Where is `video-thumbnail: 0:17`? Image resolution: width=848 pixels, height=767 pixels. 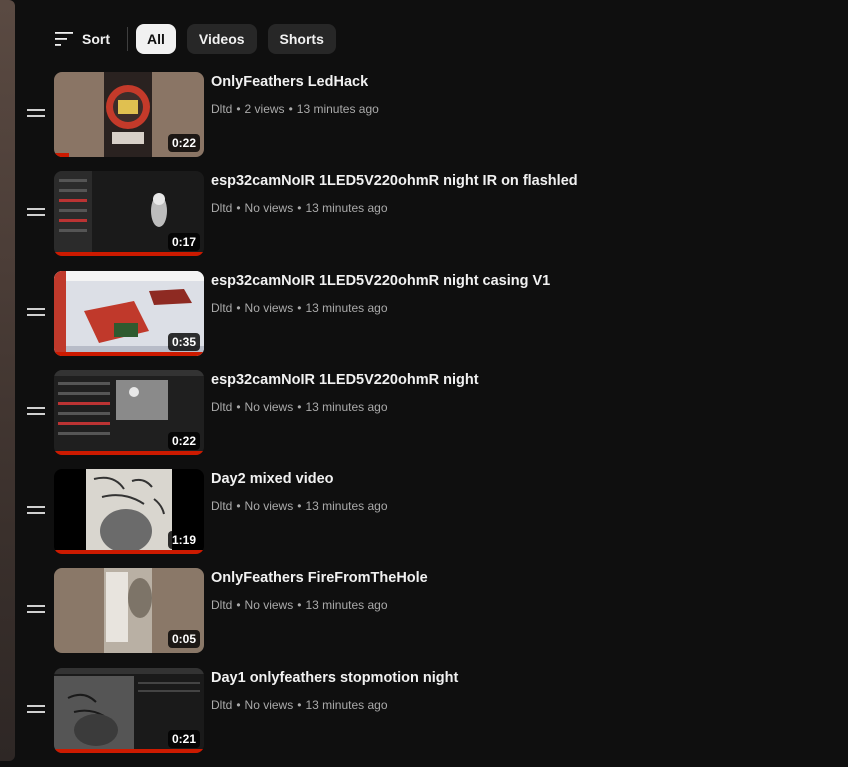
video-thumbnail: 0:17 is located at coordinates (129, 214).